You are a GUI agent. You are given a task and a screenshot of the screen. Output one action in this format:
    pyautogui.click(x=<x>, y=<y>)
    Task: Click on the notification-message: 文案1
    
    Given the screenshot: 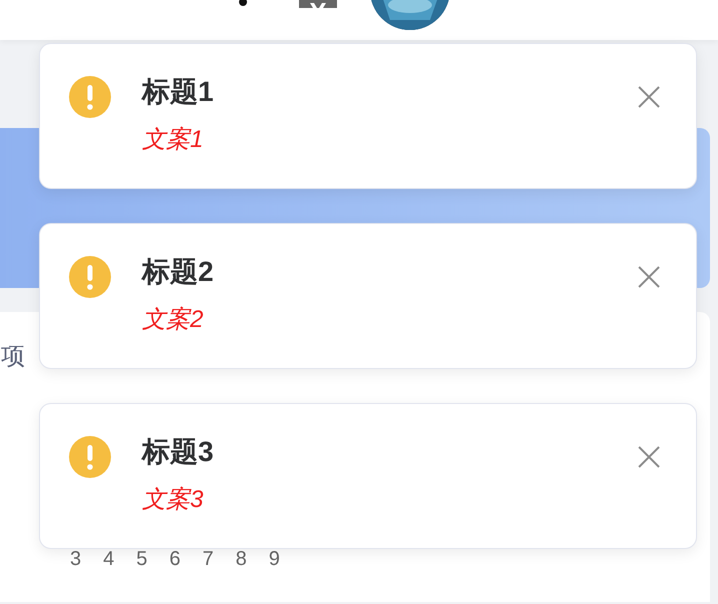 What is the action you would take?
    pyautogui.click(x=173, y=140)
    